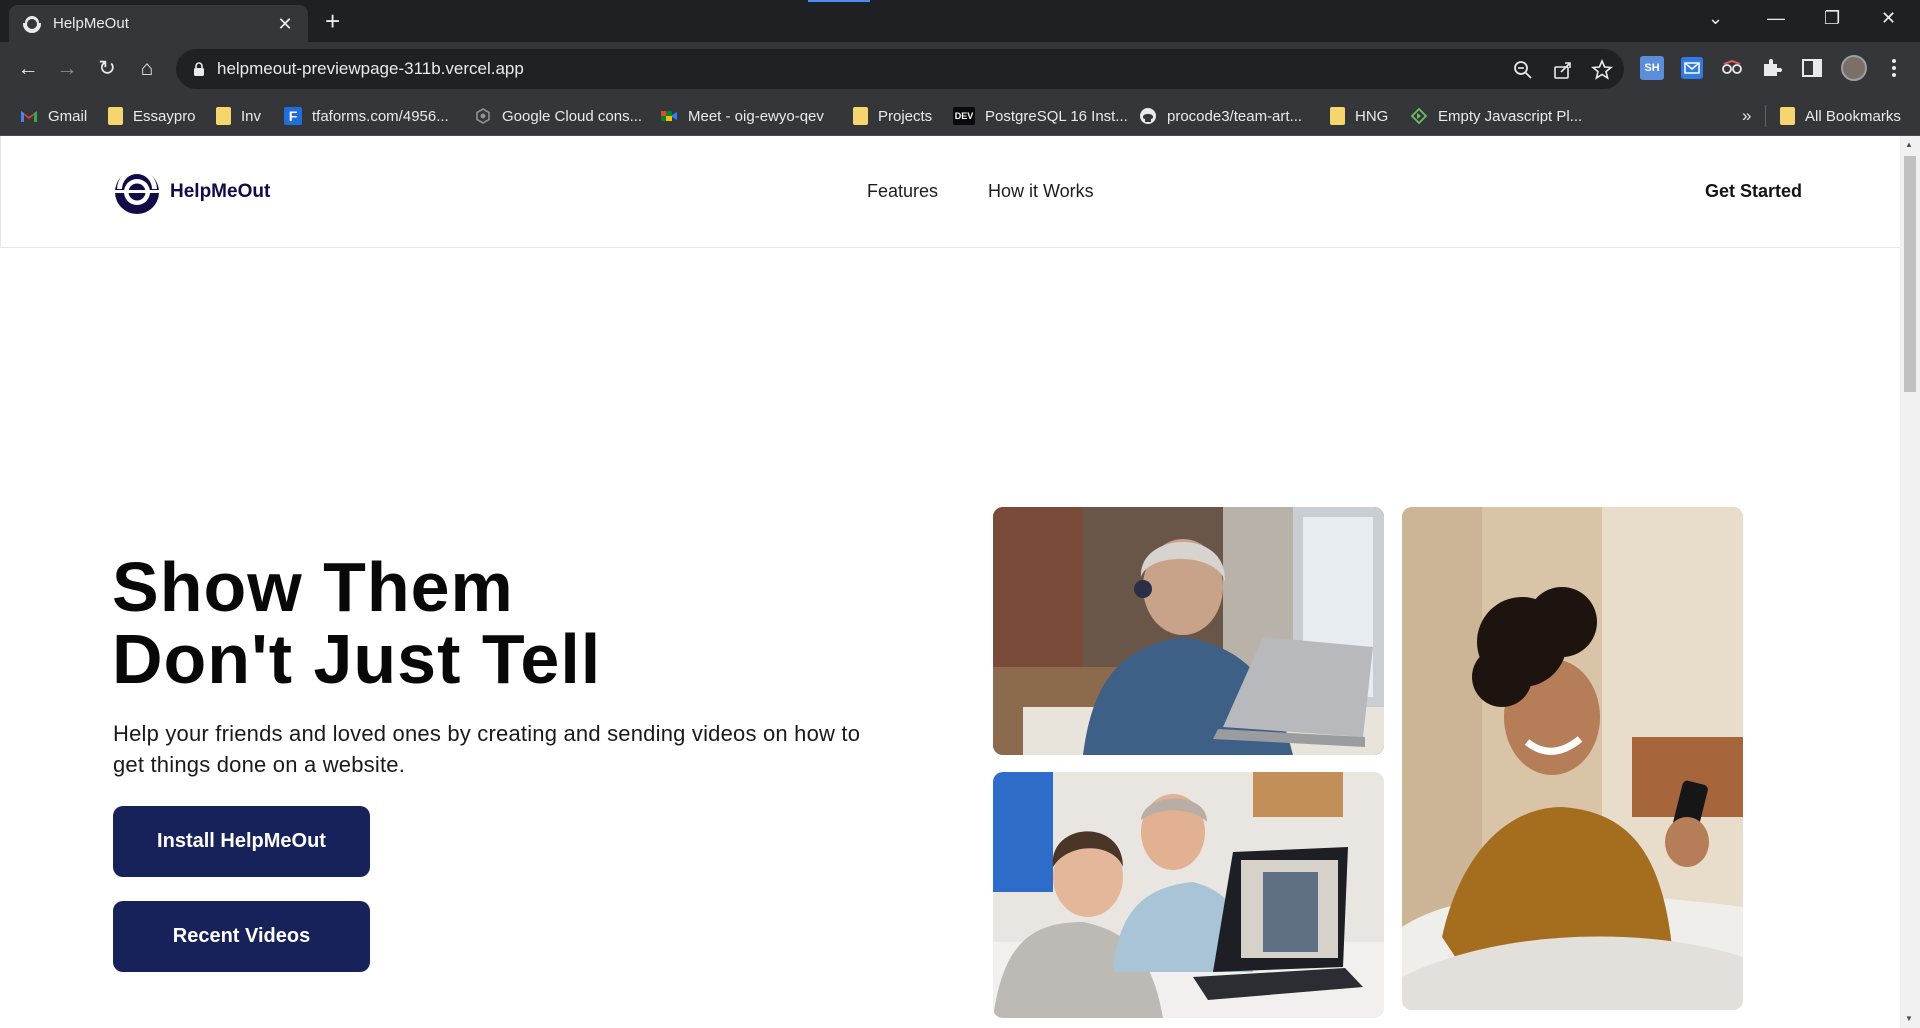 The height and width of the screenshot is (1028, 1920). What do you see at coordinates (1563, 70) in the screenshot?
I see `share-icon` at bounding box center [1563, 70].